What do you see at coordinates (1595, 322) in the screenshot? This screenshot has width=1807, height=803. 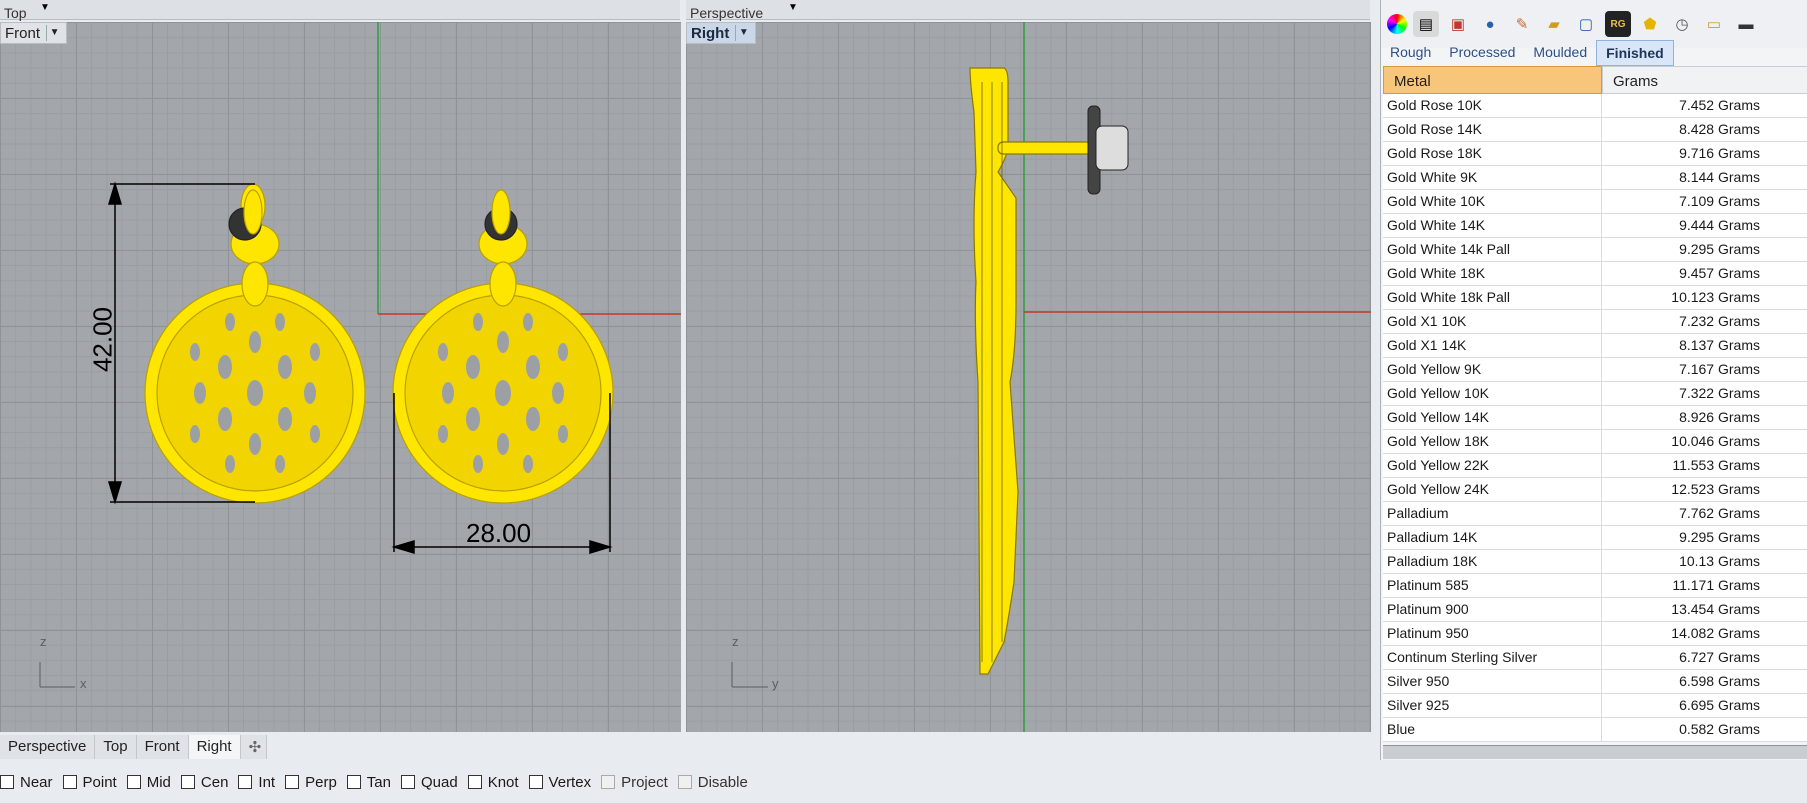 I see `table-row: Gold X1 10K 7.232 Grams` at bounding box center [1595, 322].